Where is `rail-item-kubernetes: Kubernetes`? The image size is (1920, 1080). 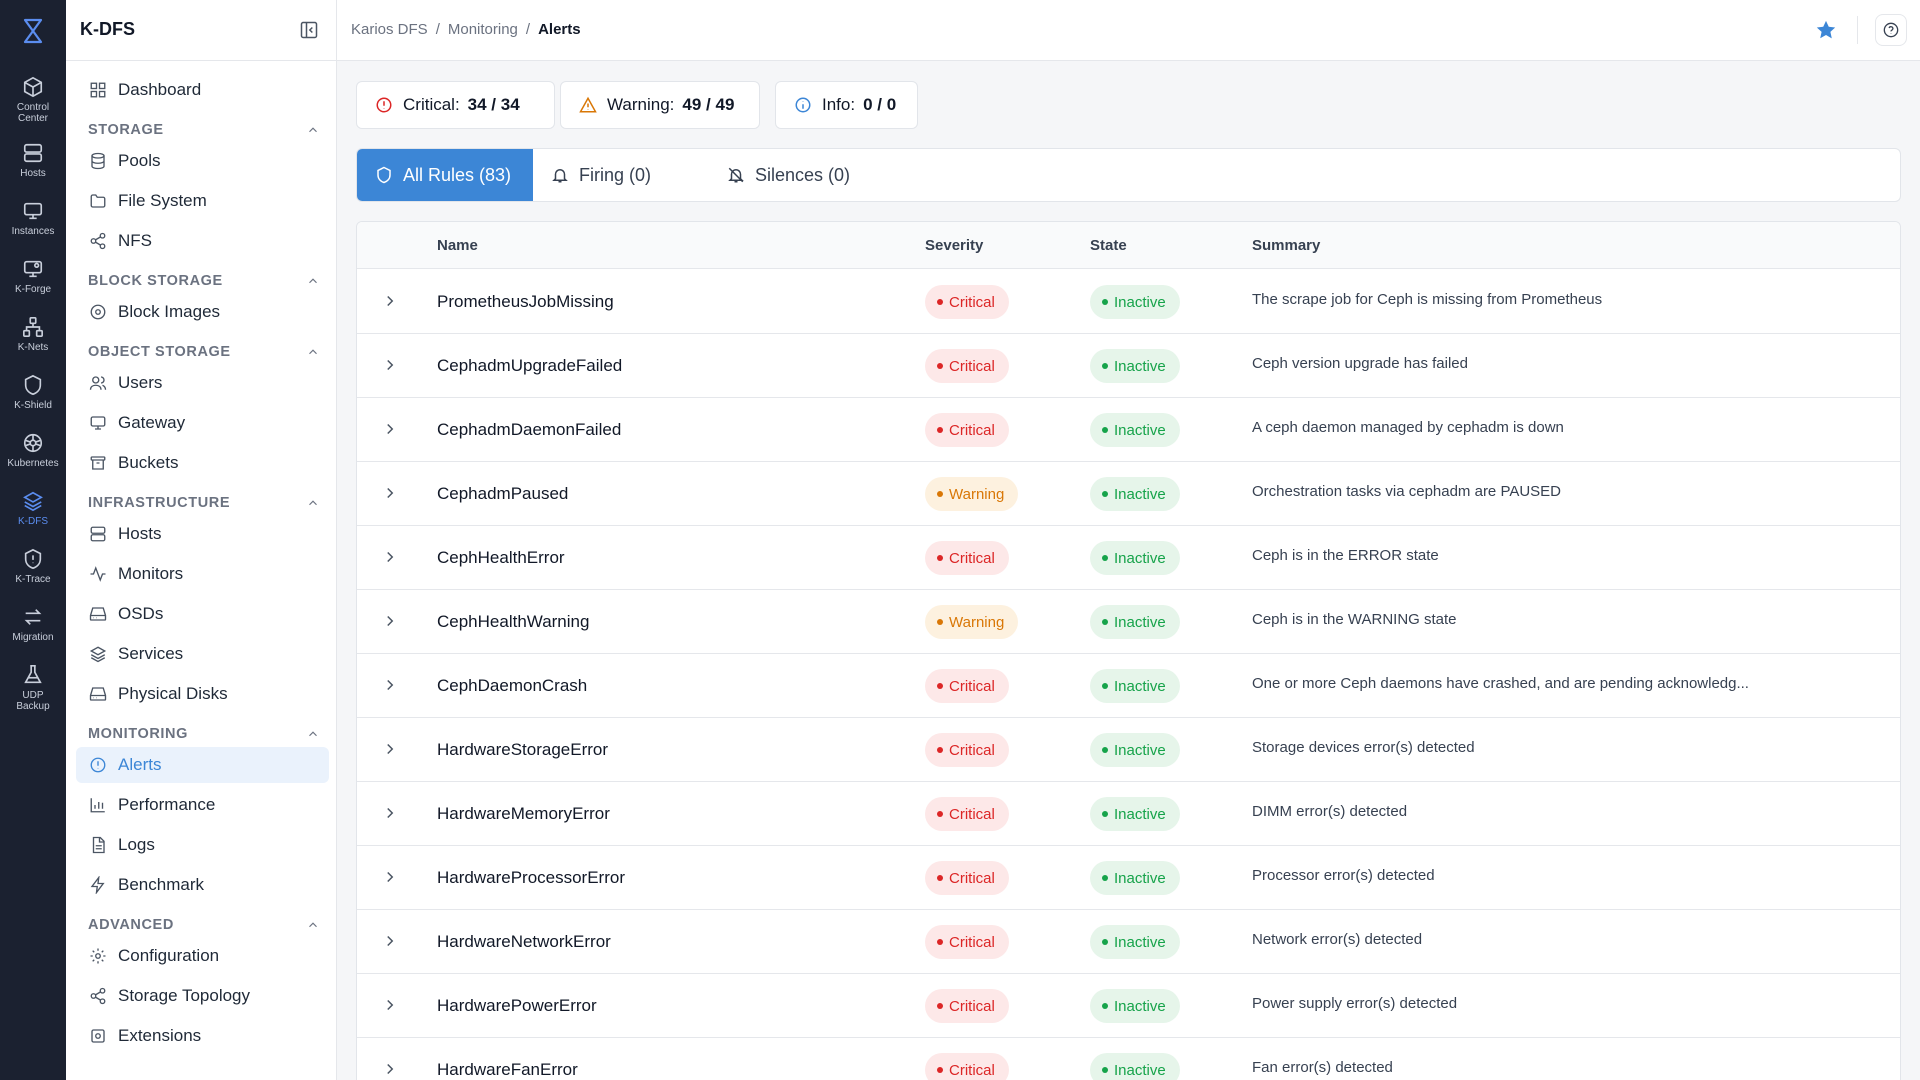
rail-item-kubernetes: Kubernetes is located at coordinates (33, 453).